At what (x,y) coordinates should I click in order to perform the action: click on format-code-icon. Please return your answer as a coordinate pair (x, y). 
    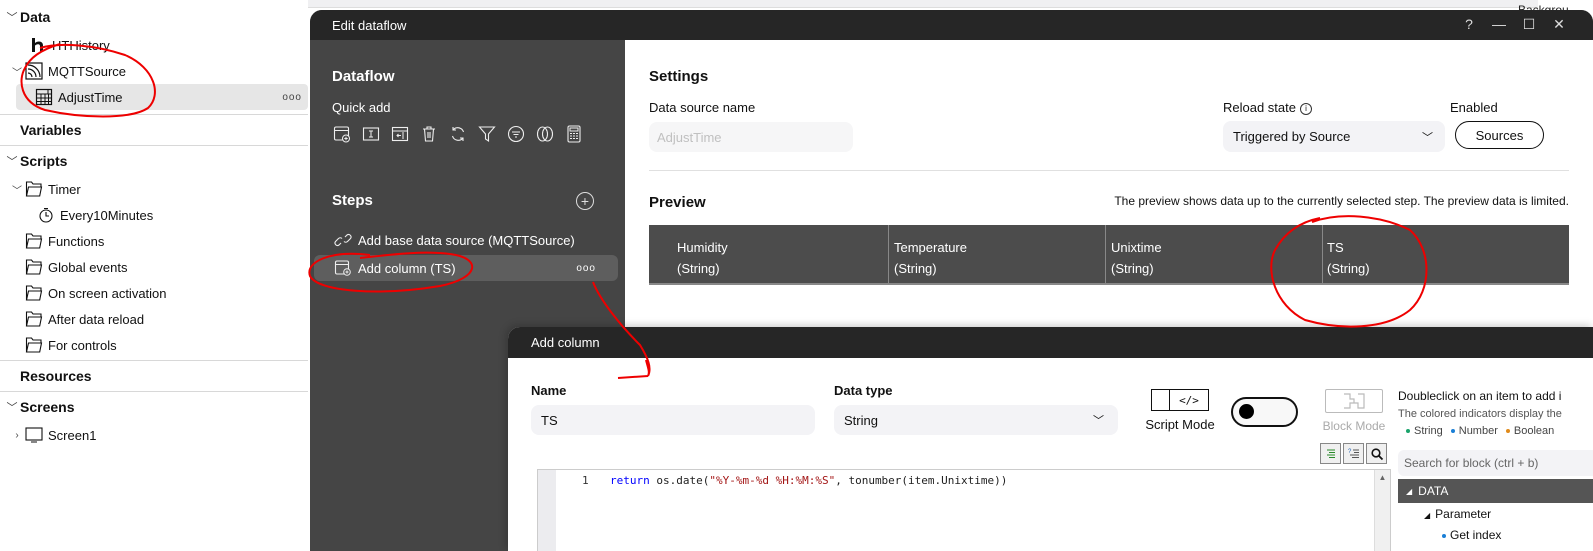
    Looking at the image, I should click on (1330, 453).